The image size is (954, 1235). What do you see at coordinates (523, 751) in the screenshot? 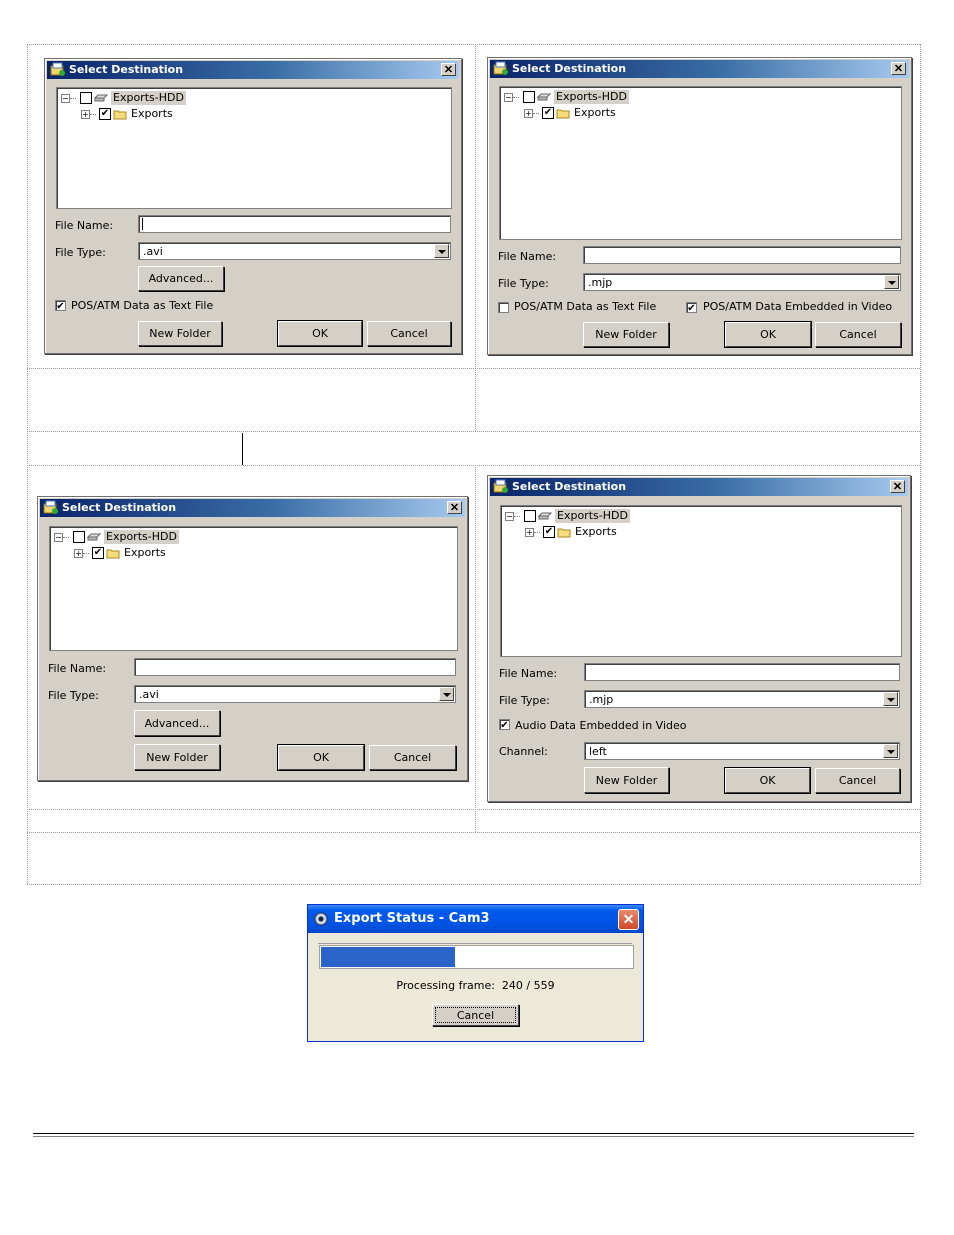
I see `channel-label: Channel:` at bounding box center [523, 751].